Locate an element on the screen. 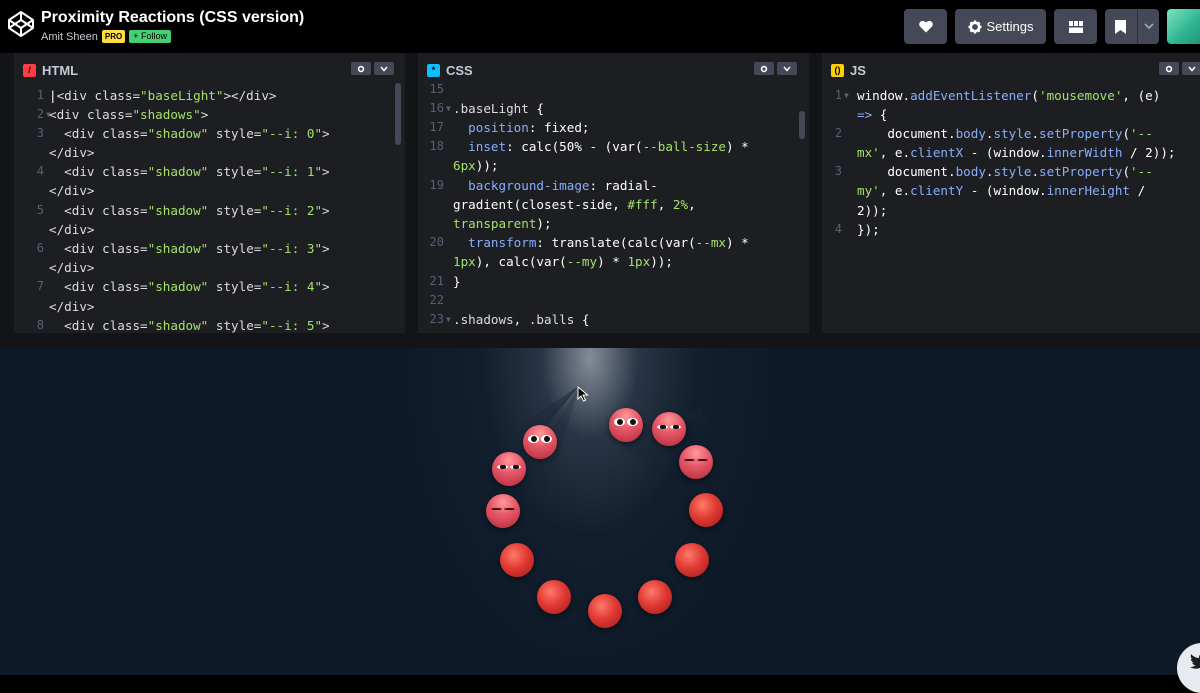 Image resolution: width=1200 pixels, height=693 pixels. settings-label: Settings is located at coordinates (1010, 26).